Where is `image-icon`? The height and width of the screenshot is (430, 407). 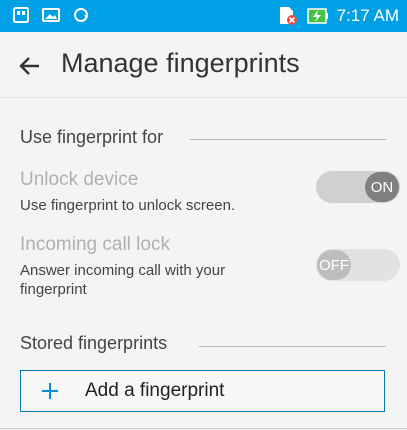
image-icon is located at coordinates (51, 15).